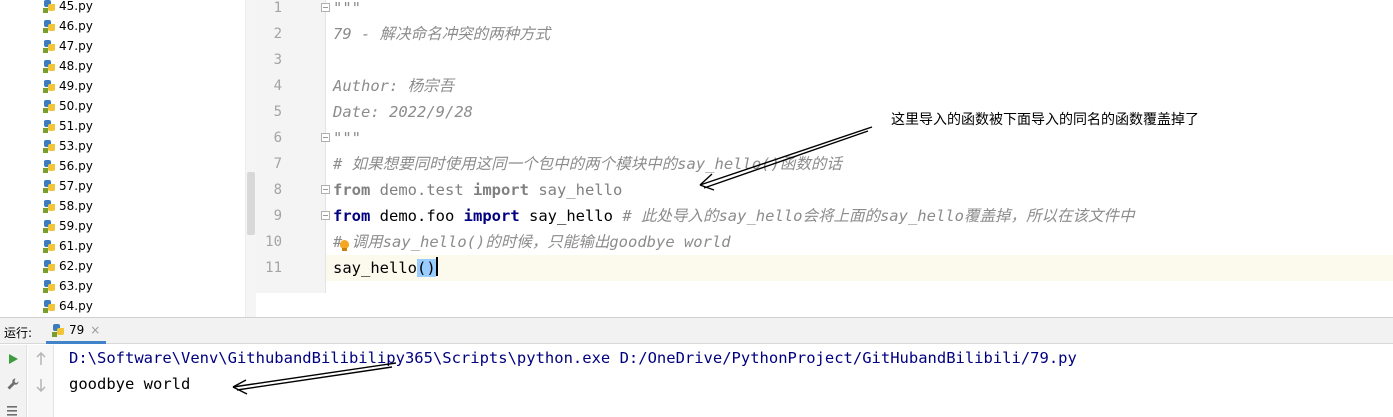  What do you see at coordinates (277, 8) in the screenshot?
I see `line-number: 1` at bounding box center [277, 8].